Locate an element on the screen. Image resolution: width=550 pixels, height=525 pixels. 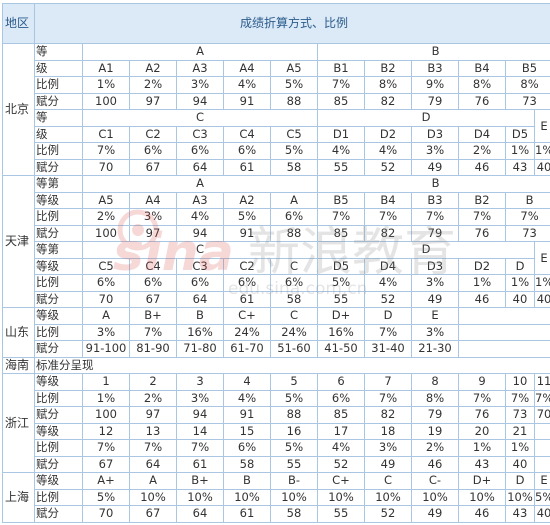
region-note: 标准分呈现 is located at coordinates (291, 365).